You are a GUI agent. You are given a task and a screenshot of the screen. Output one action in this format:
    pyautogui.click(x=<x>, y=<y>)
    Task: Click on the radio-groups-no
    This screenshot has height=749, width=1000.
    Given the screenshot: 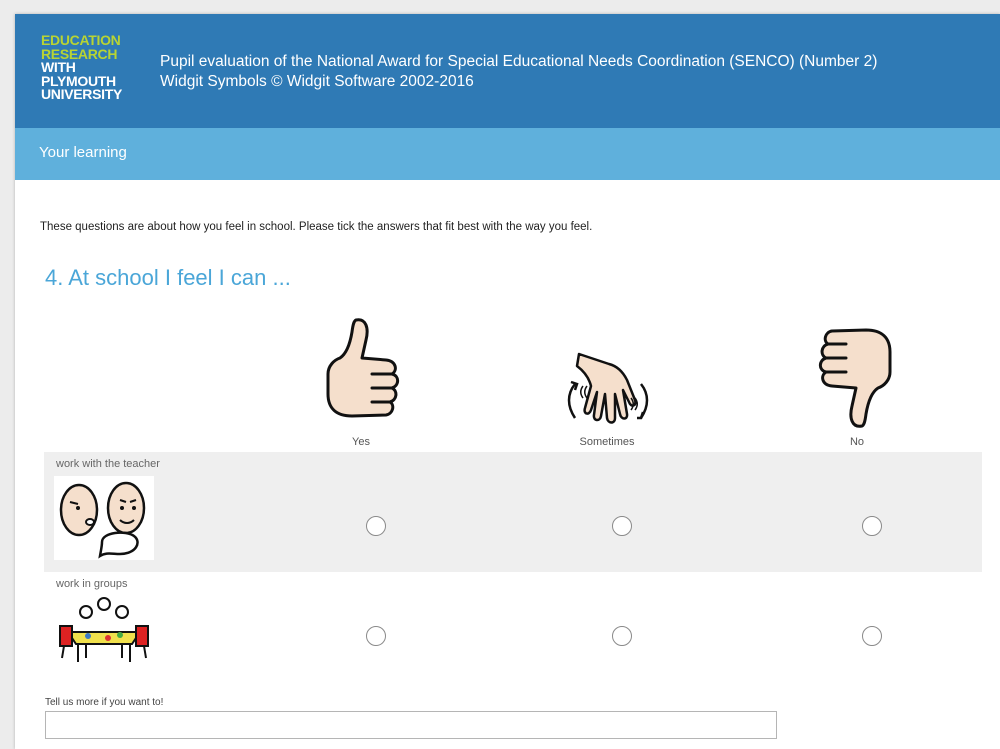 What is the action you would take?
    pyautogui.click(x=872, y=636)
    